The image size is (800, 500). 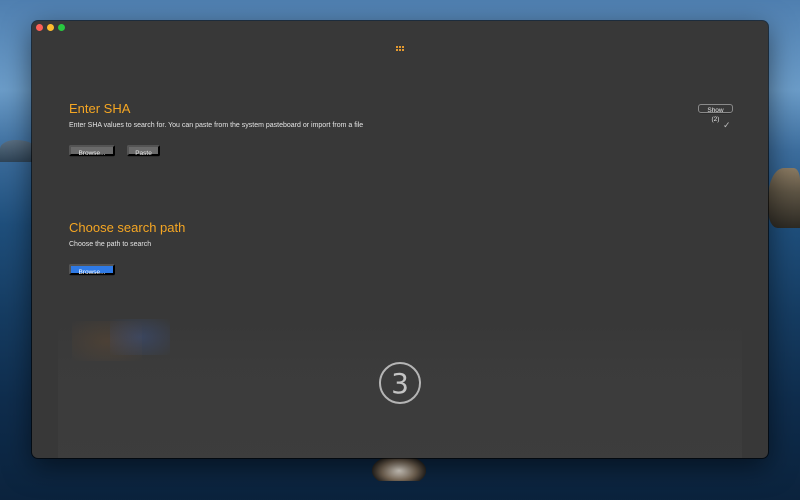 I want to click on app-grid-icon, so click(x=400, y=49).